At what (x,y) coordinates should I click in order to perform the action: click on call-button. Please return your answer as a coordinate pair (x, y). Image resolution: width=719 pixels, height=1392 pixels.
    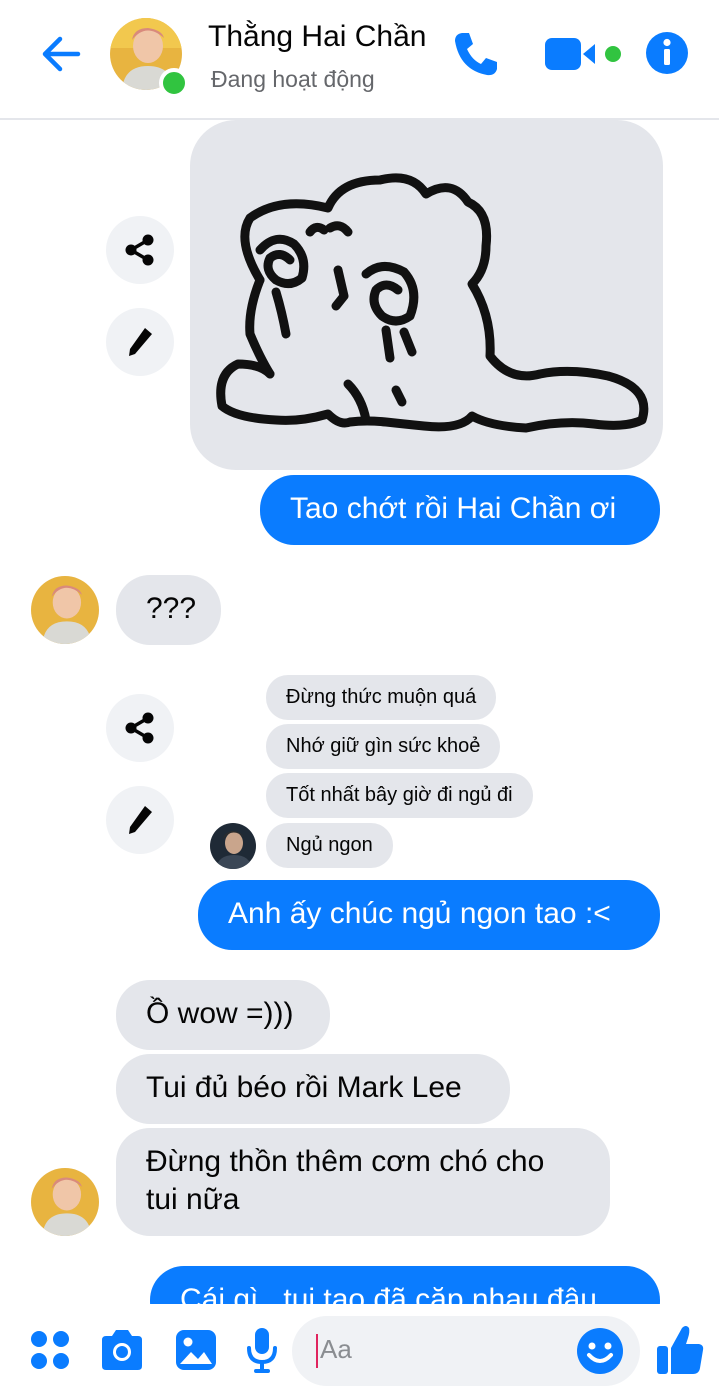
    Looking at the image, I should click on (476, 54).